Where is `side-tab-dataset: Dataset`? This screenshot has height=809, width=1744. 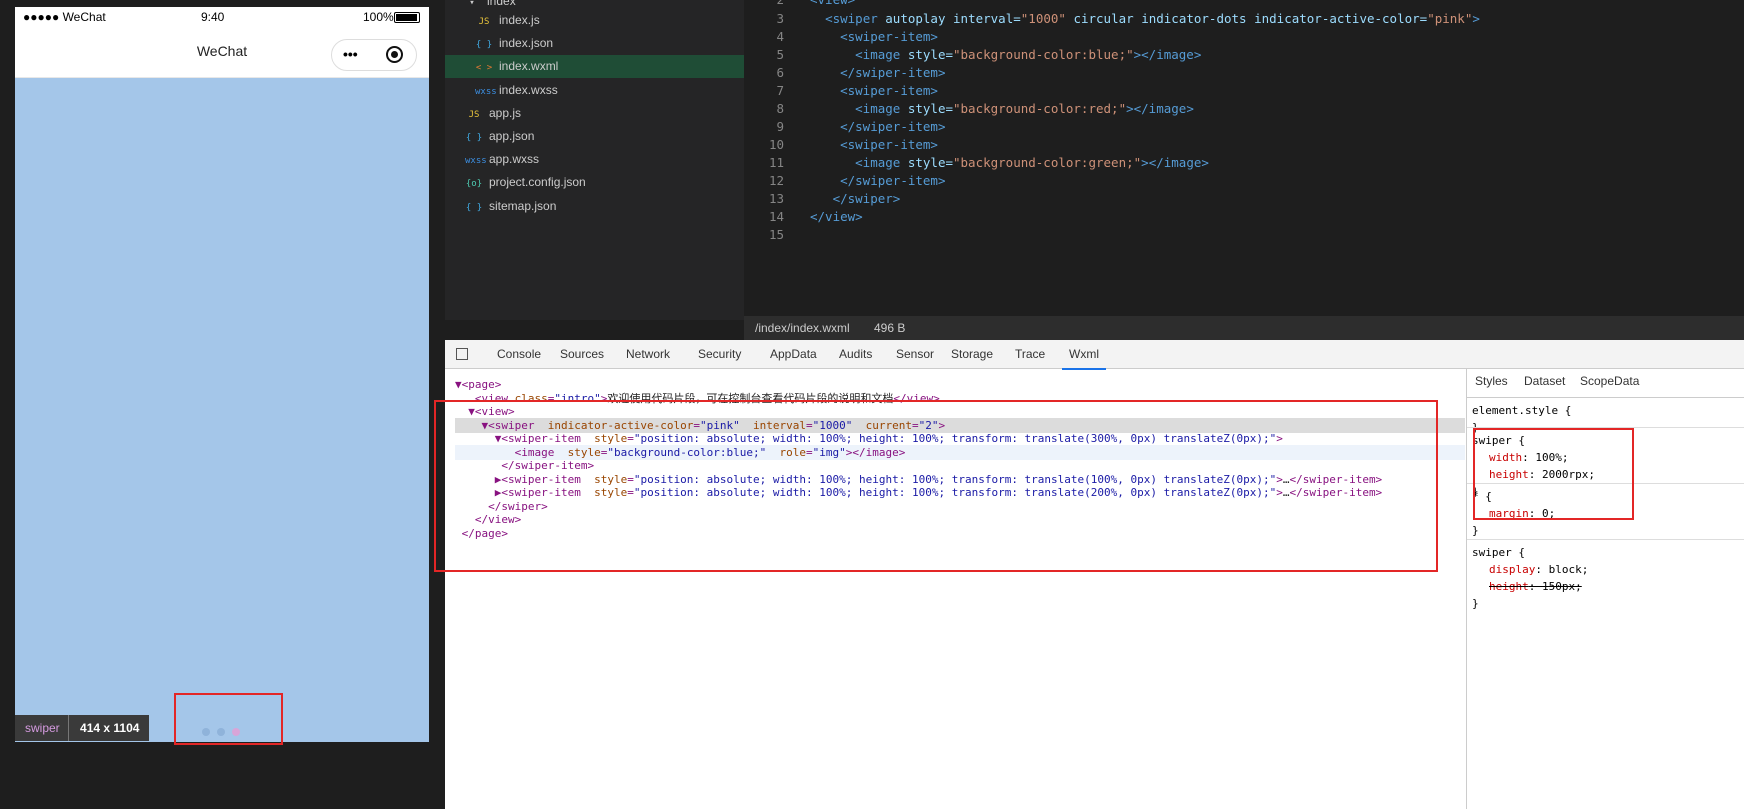 side-tab-dataset: Dataset is located at coordinates (1544, 381).